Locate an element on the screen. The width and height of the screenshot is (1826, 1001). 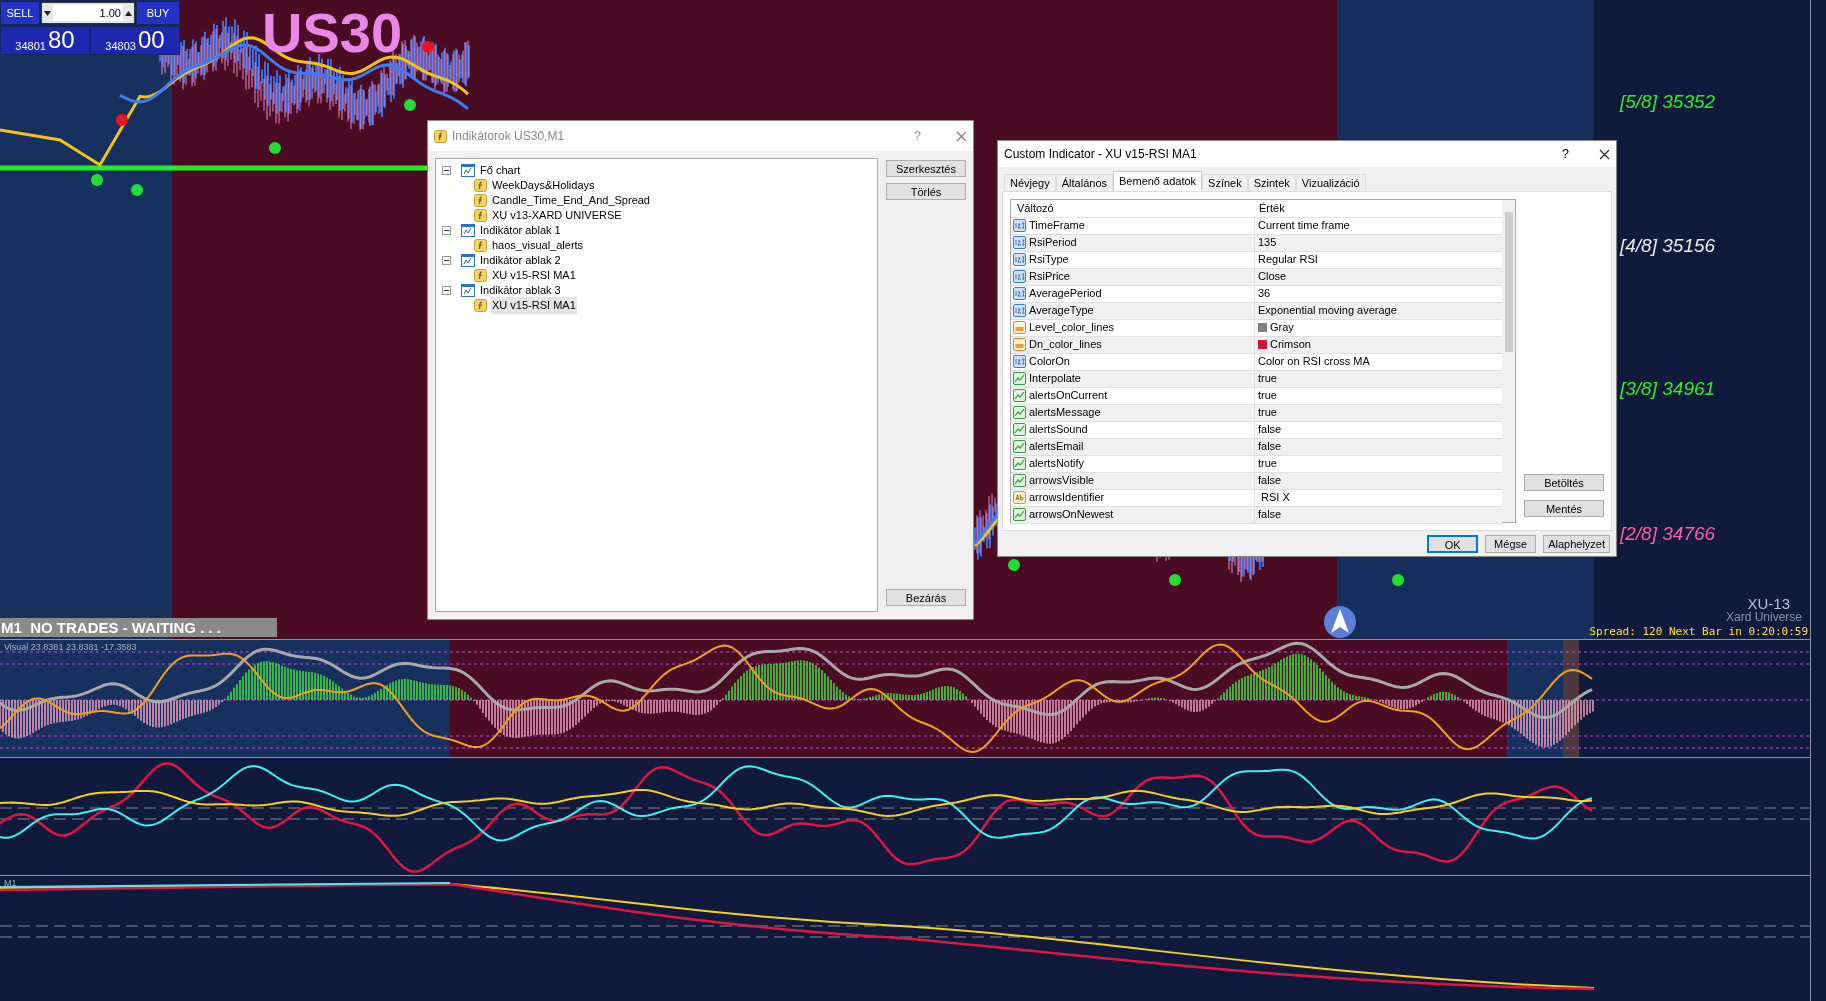
dialog-button: Szerkesztés is located at coordinates (926, 168).